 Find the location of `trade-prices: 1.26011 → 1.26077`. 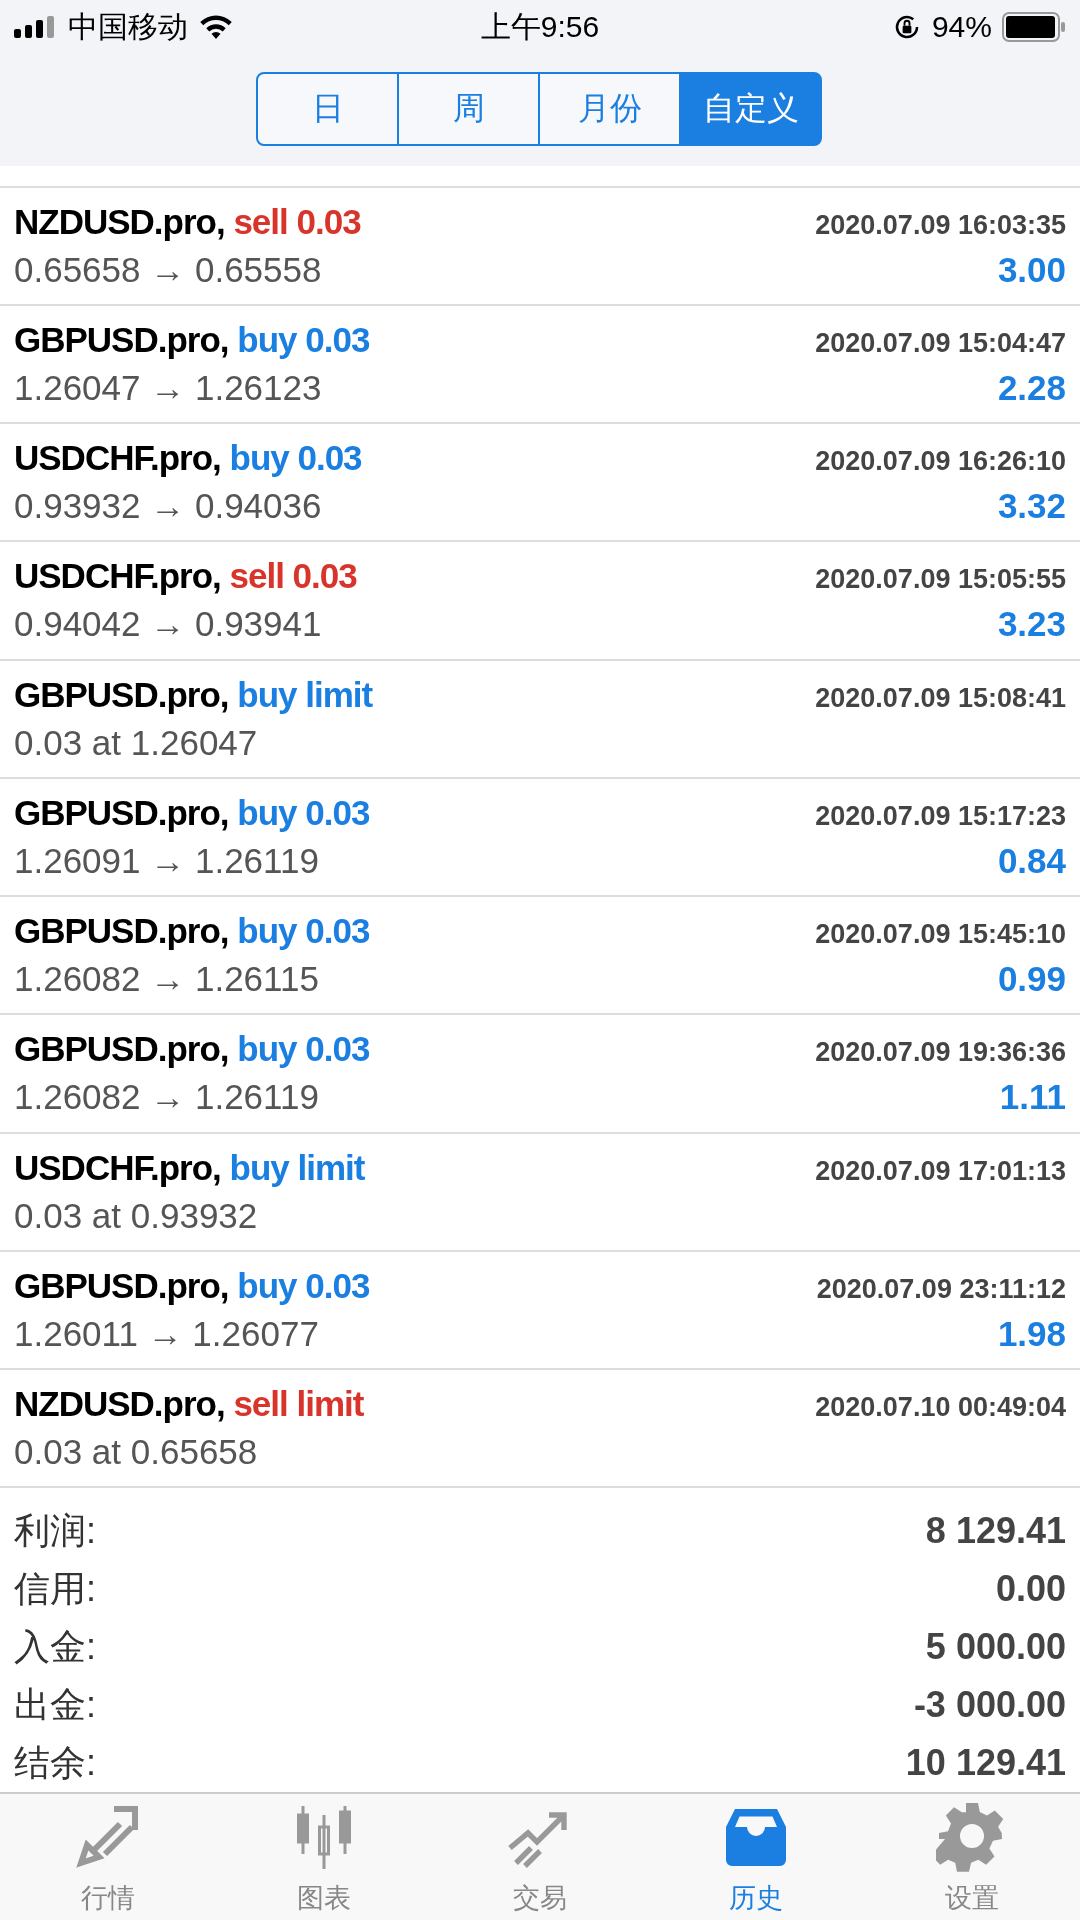

trade-prices: 1.26011 → 1.26077 is located at coordinates (166, 1333).